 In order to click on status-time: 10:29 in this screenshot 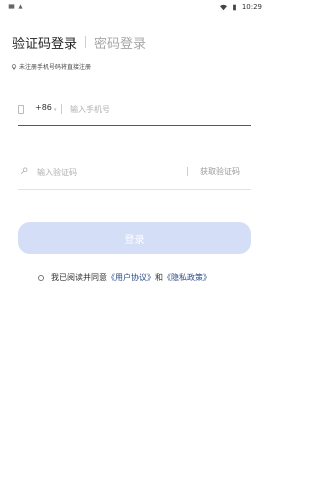, I will do `click(251, 7)`.